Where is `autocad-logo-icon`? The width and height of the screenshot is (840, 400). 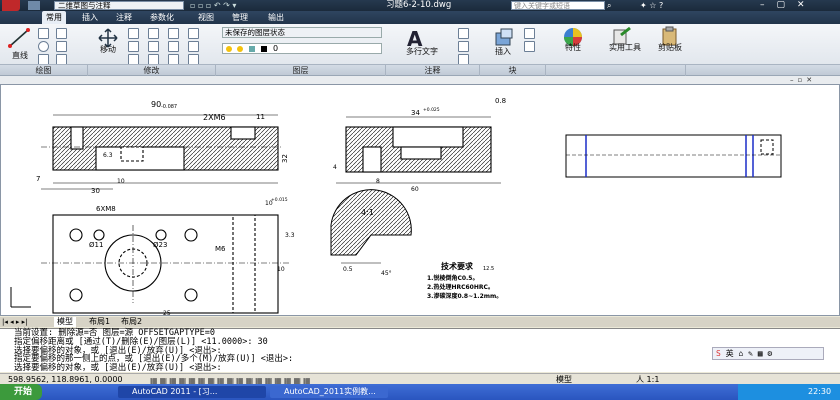
autocad-logo-icon is located at coordinates (11, 5).